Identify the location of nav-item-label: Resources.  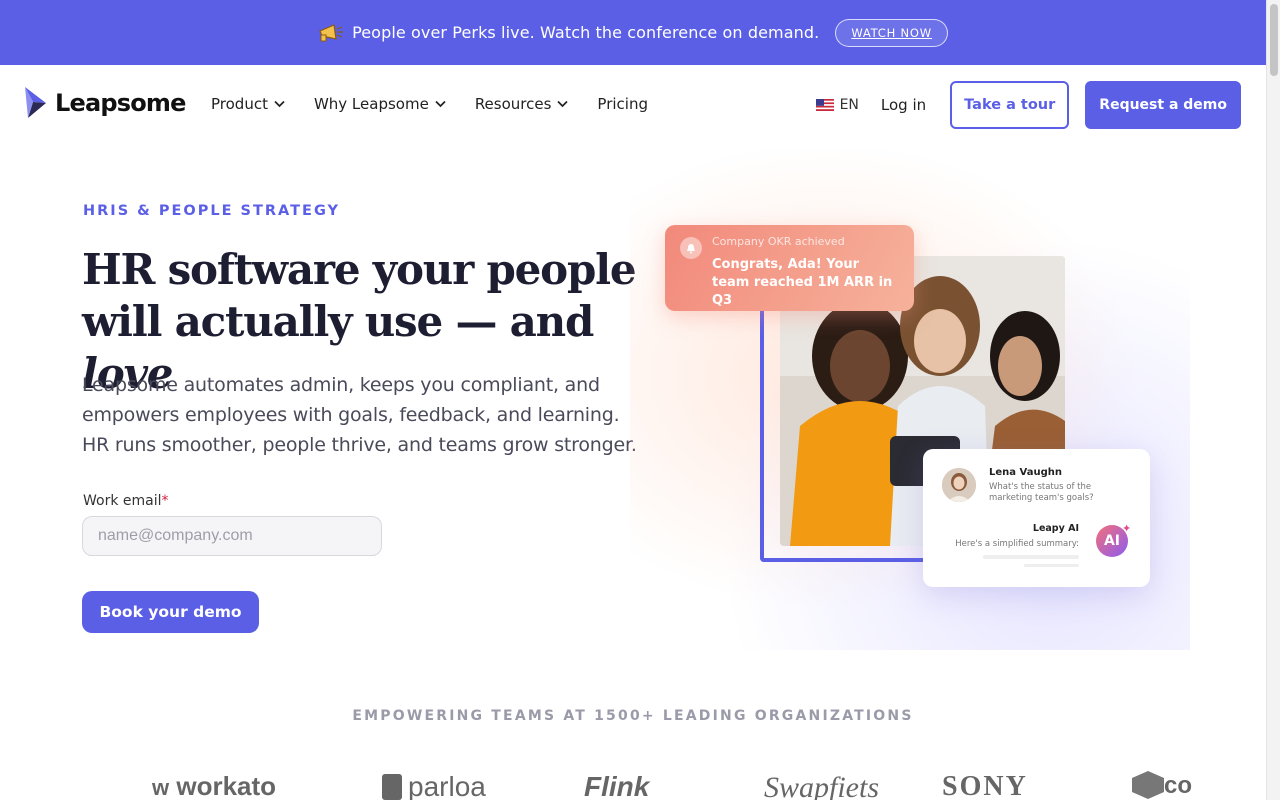
(513, 104).